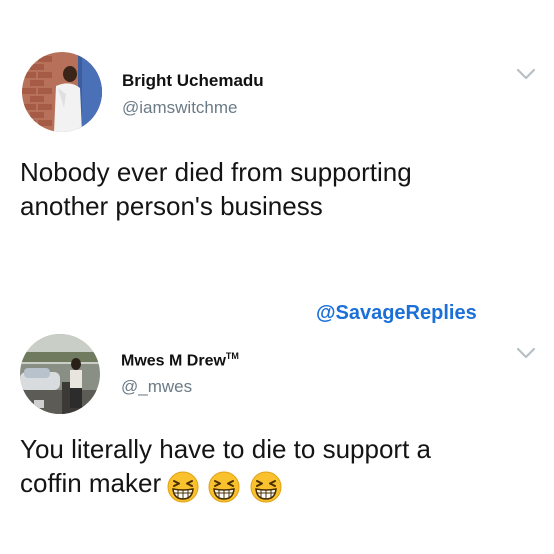 The image size is (554, 554). What do you see at coordinates (232, 356) in the screenshot?
I see `trademark-badge: TM` at bounding box center [232, 356].